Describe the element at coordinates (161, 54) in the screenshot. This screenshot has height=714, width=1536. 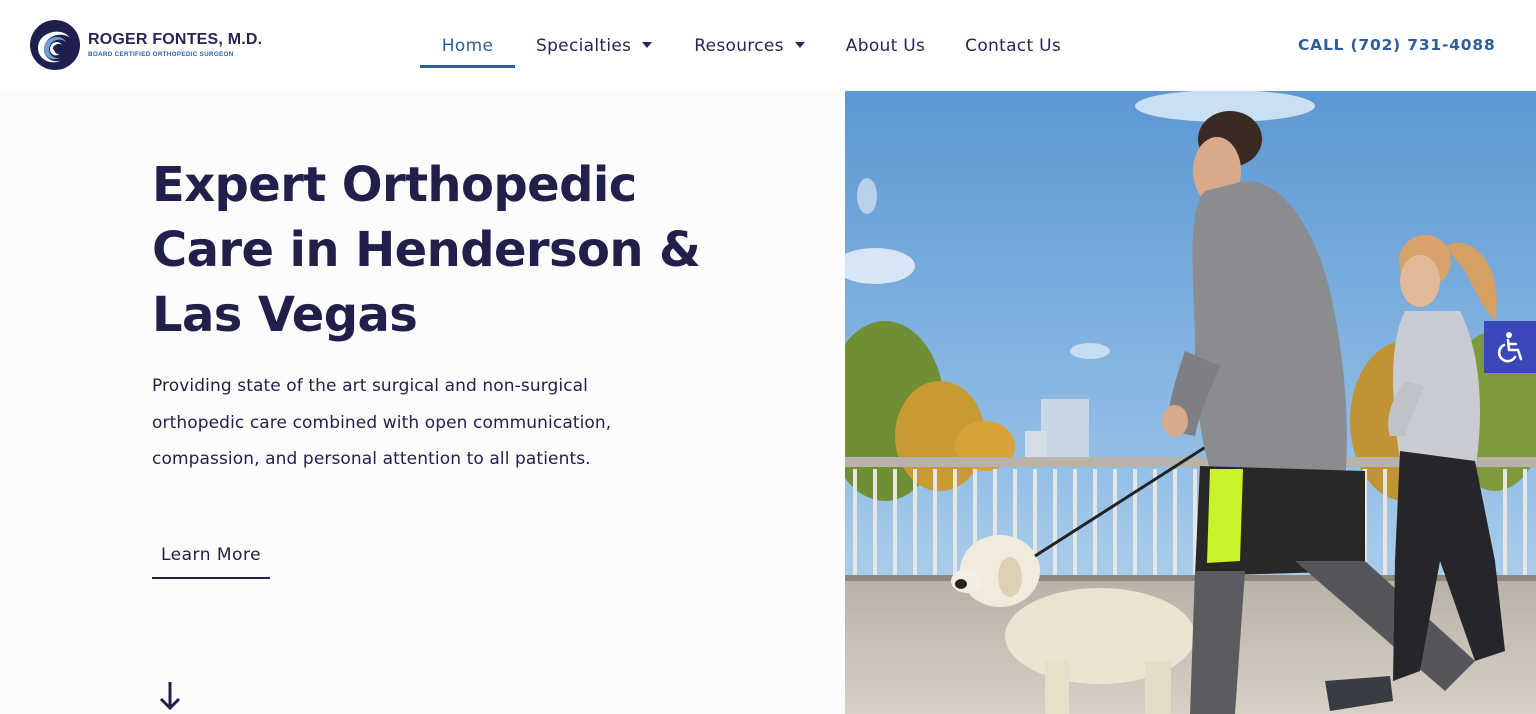
I see `logo-subtitle: BOARD CERTIFIED ORTHOPEDIC SURGEON` at that location.